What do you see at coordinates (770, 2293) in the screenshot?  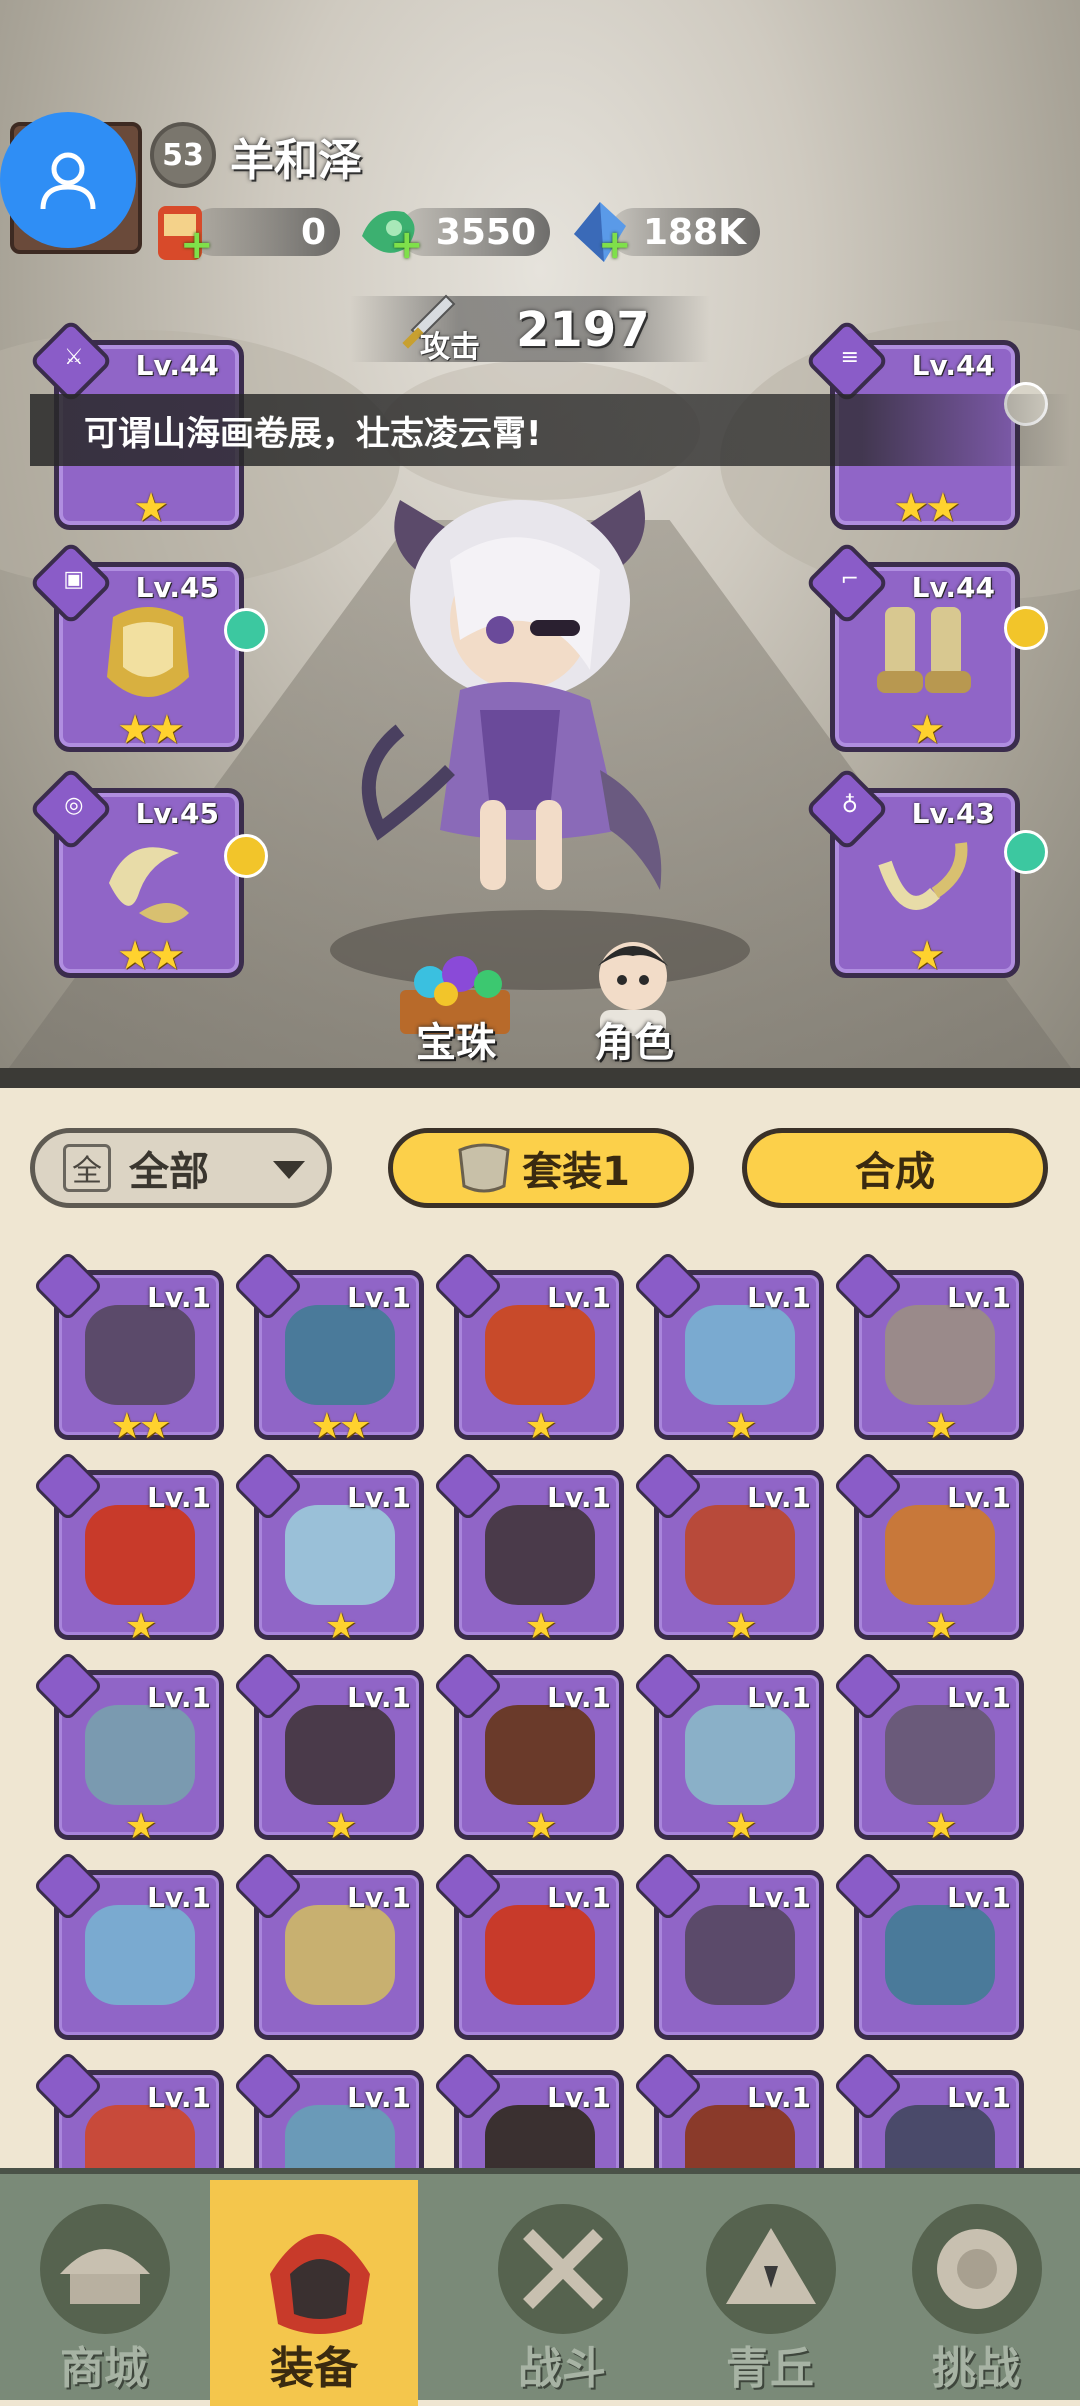 I see `nav-tab-qingqiu: 青丘` at bounding box center [770, 2293].